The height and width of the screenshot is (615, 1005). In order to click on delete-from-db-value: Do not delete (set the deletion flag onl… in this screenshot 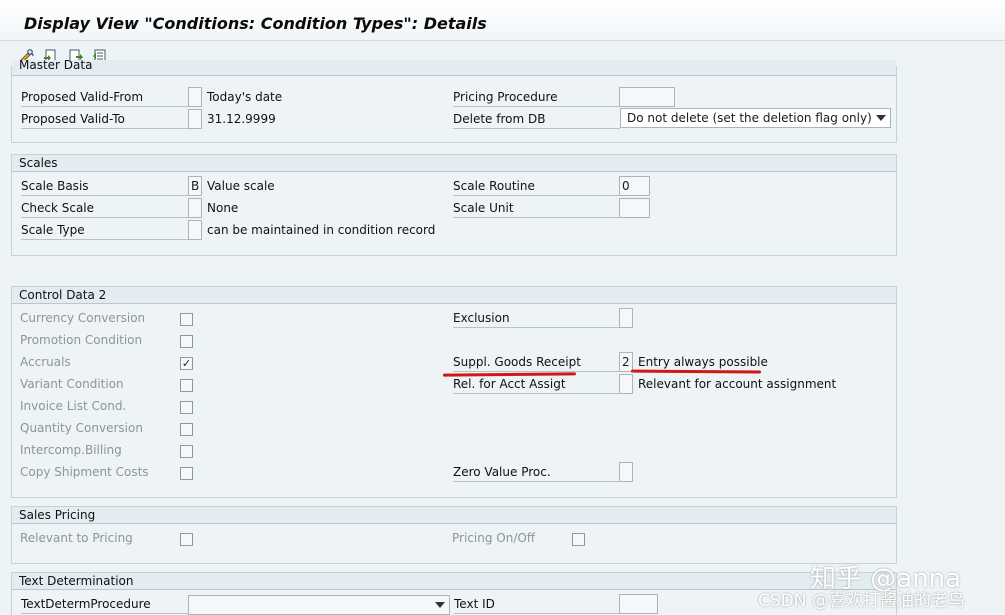, I will do `click(749, 118)`.